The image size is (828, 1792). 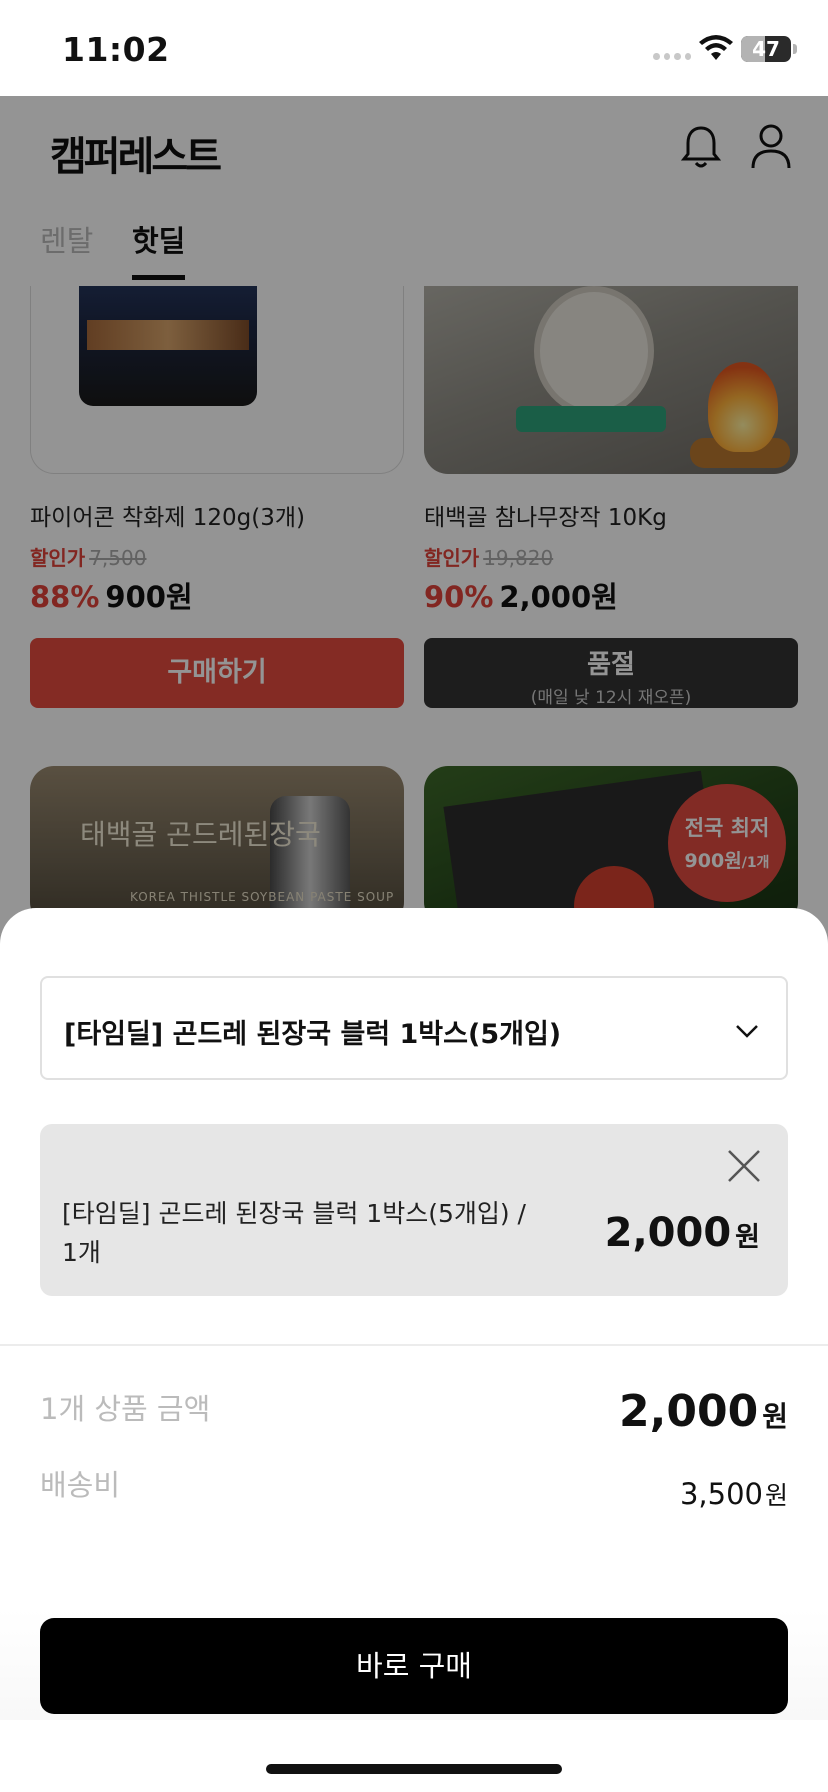 I want to click on shipping-fee-row: 배송비 3,500원, so click(x=414, y=1487).